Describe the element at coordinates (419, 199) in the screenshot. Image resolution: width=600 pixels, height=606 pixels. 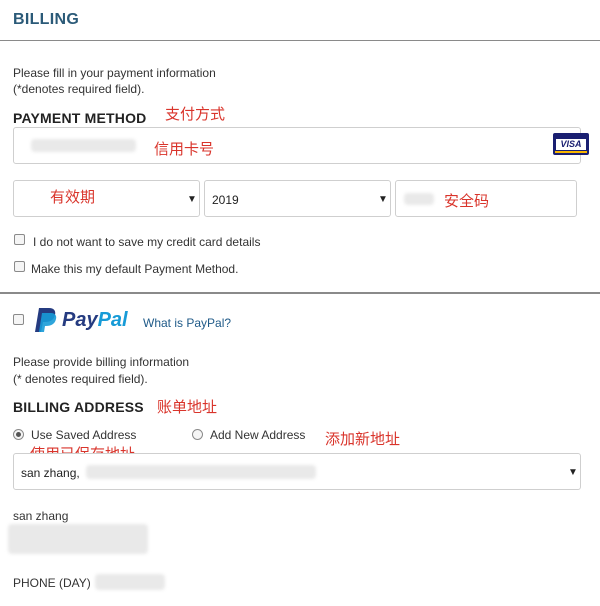
I see `cvv-redacted` at that location.